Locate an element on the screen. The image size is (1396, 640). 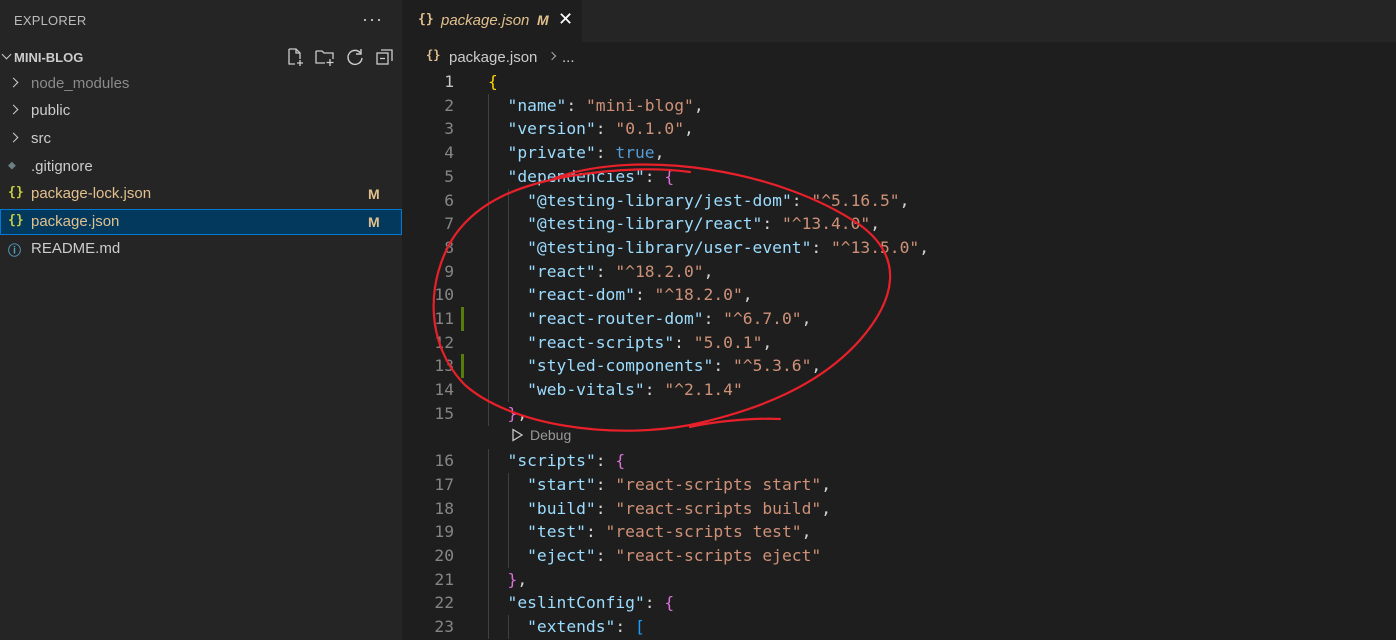
code-line: 14 "web-vitals": "^2.1.4" is located at coordinates (899, 390).